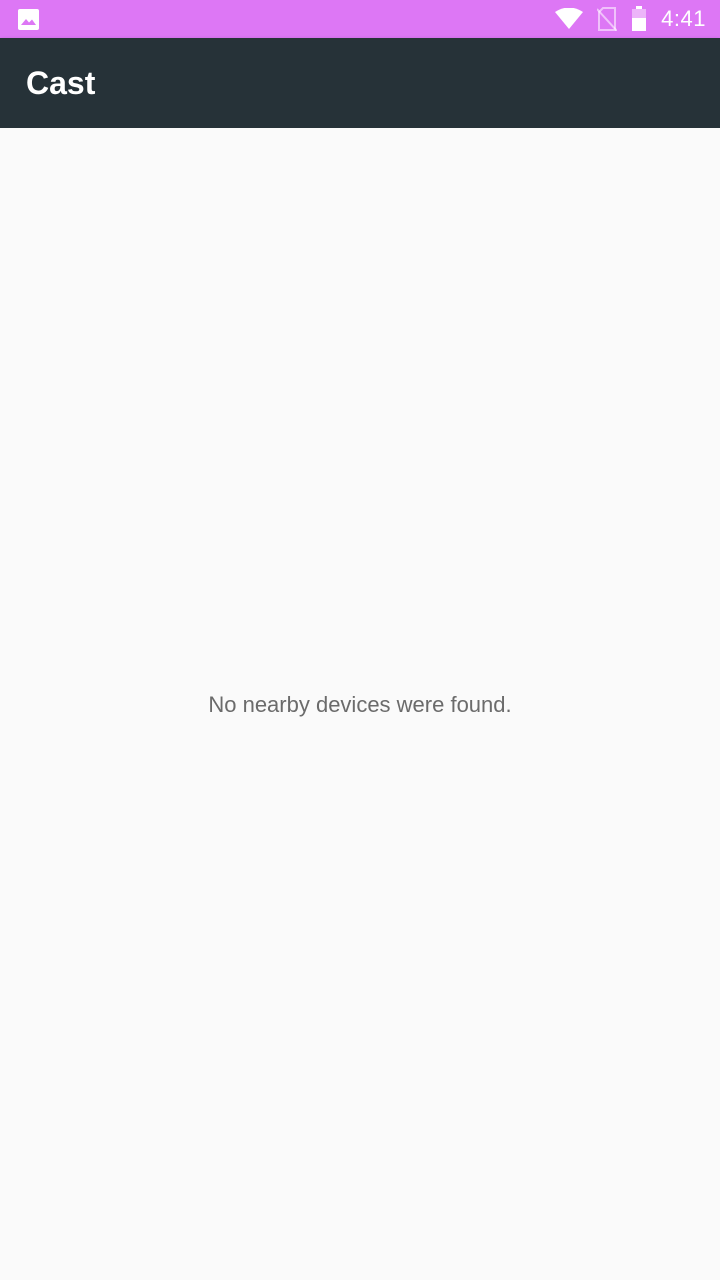  Describe the element at coordinates (569, 19) in the screenshot. I see `wifi-icon` at that location.